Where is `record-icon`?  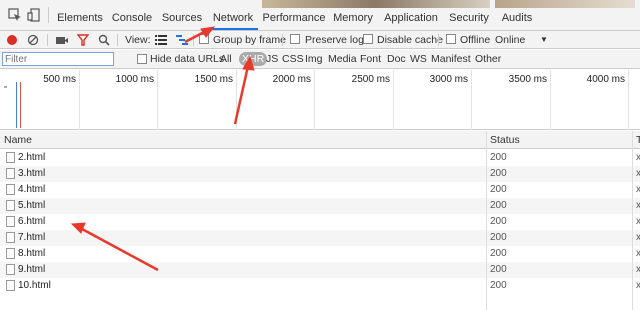 record-icon is located at coordinates (12, 41).